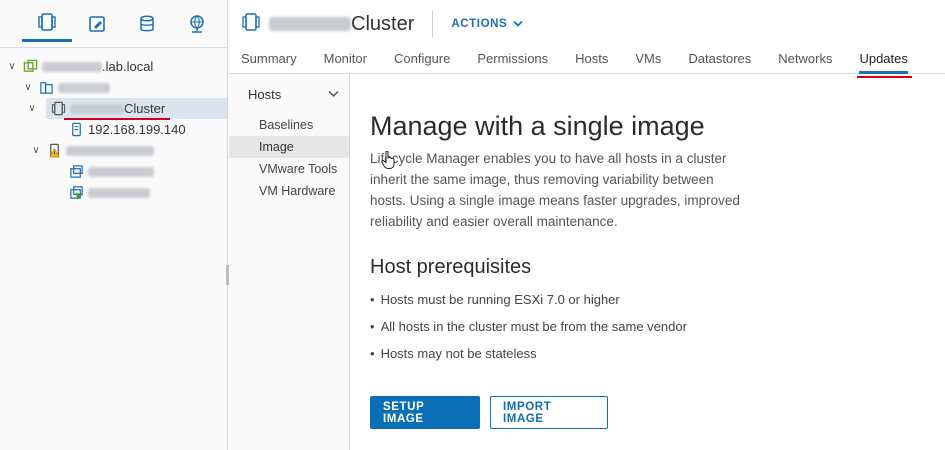 The image size is (945, 450). What do you see at coordinates (422, 61) in the screenshot?
I see `tab-configure: Configure` at bounding box center [422, 61].